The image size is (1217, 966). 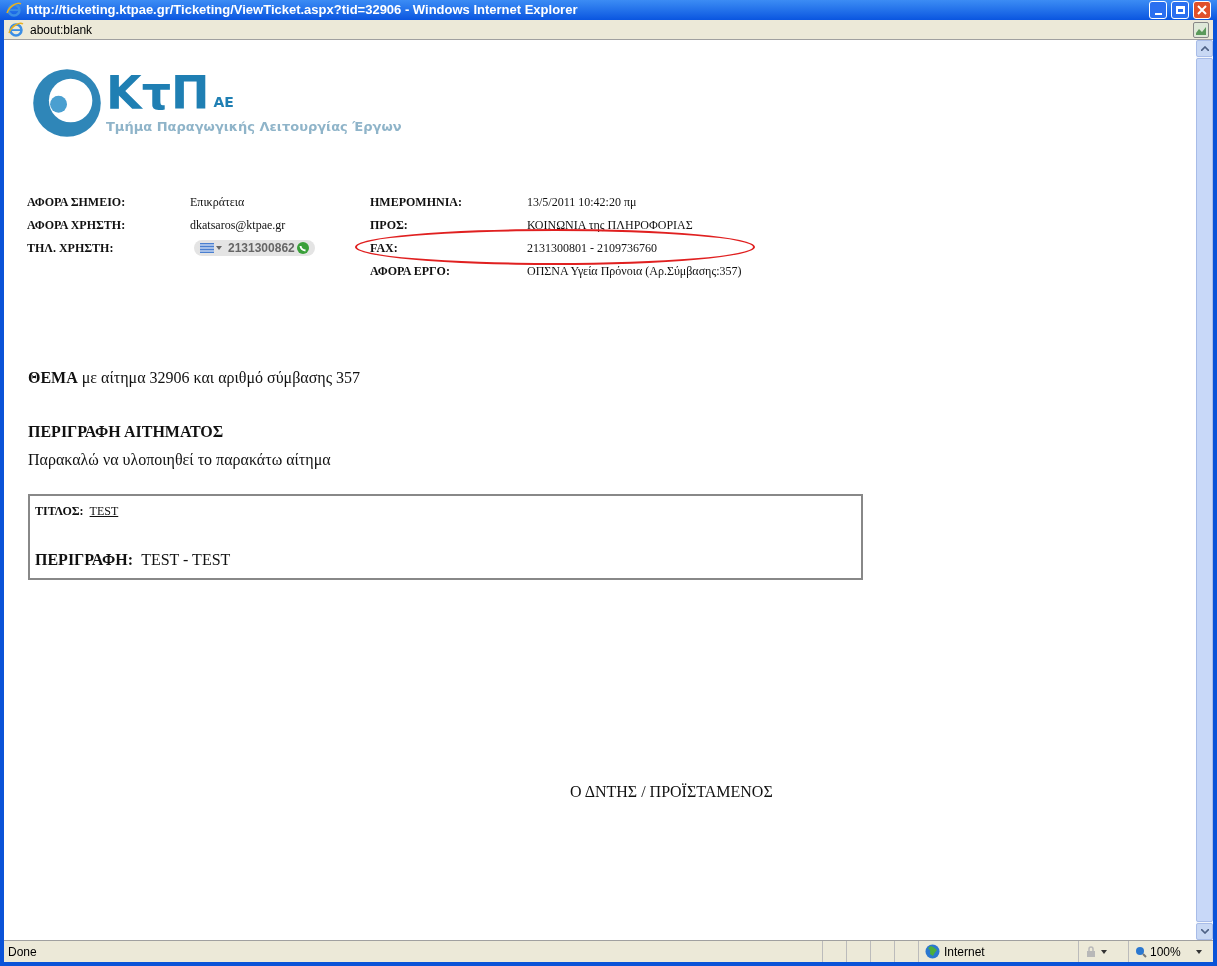 I want to click on address-text: about:blank, so click(x=608, y=29).